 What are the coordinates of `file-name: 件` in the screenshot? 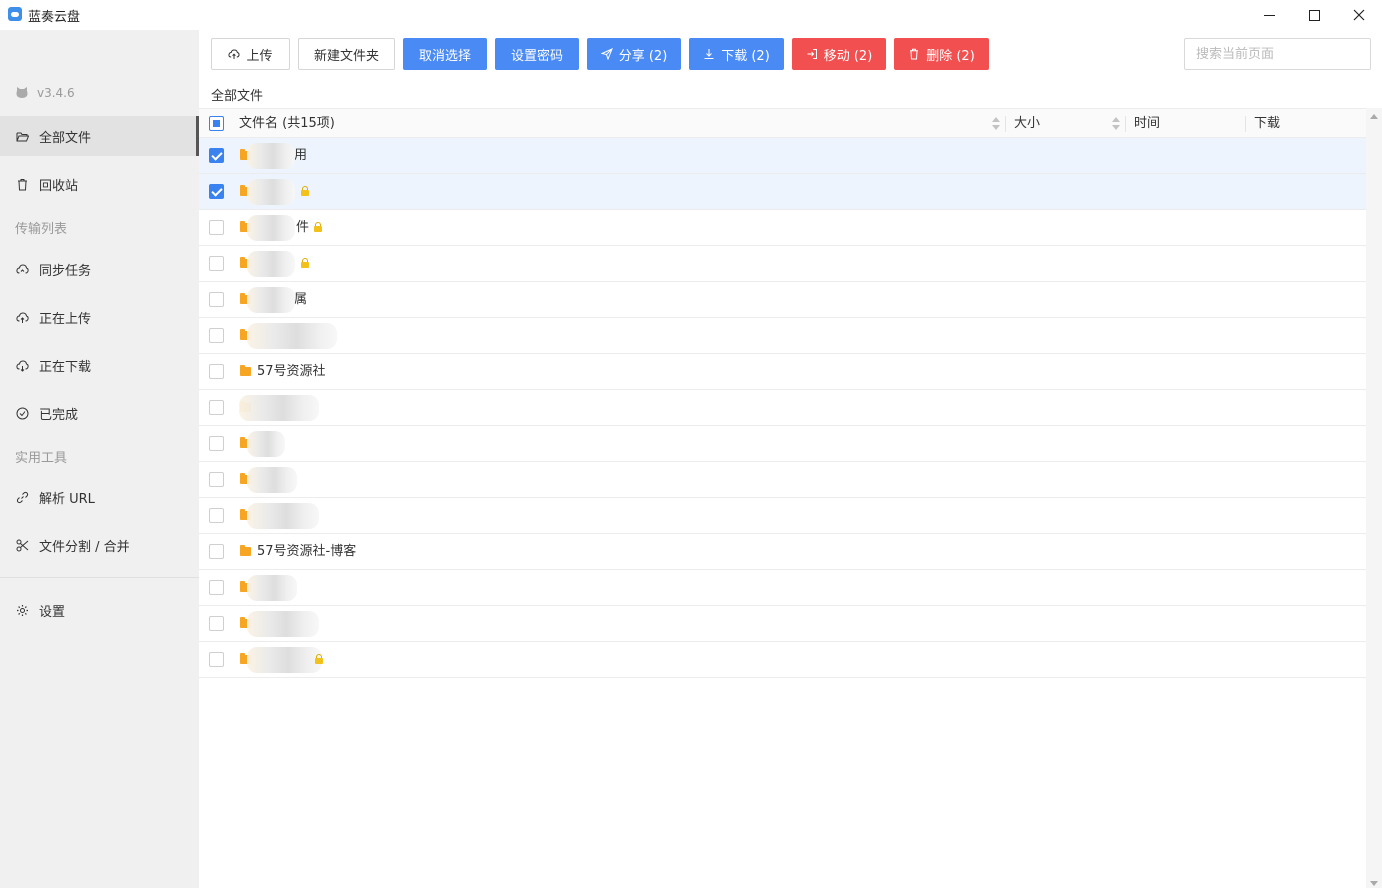 It's located at (302, 228).